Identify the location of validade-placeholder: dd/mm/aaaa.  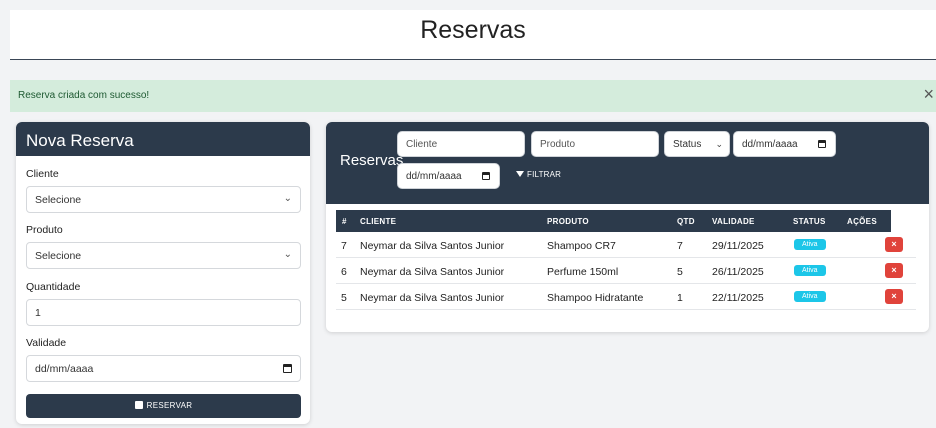
(64, 369).